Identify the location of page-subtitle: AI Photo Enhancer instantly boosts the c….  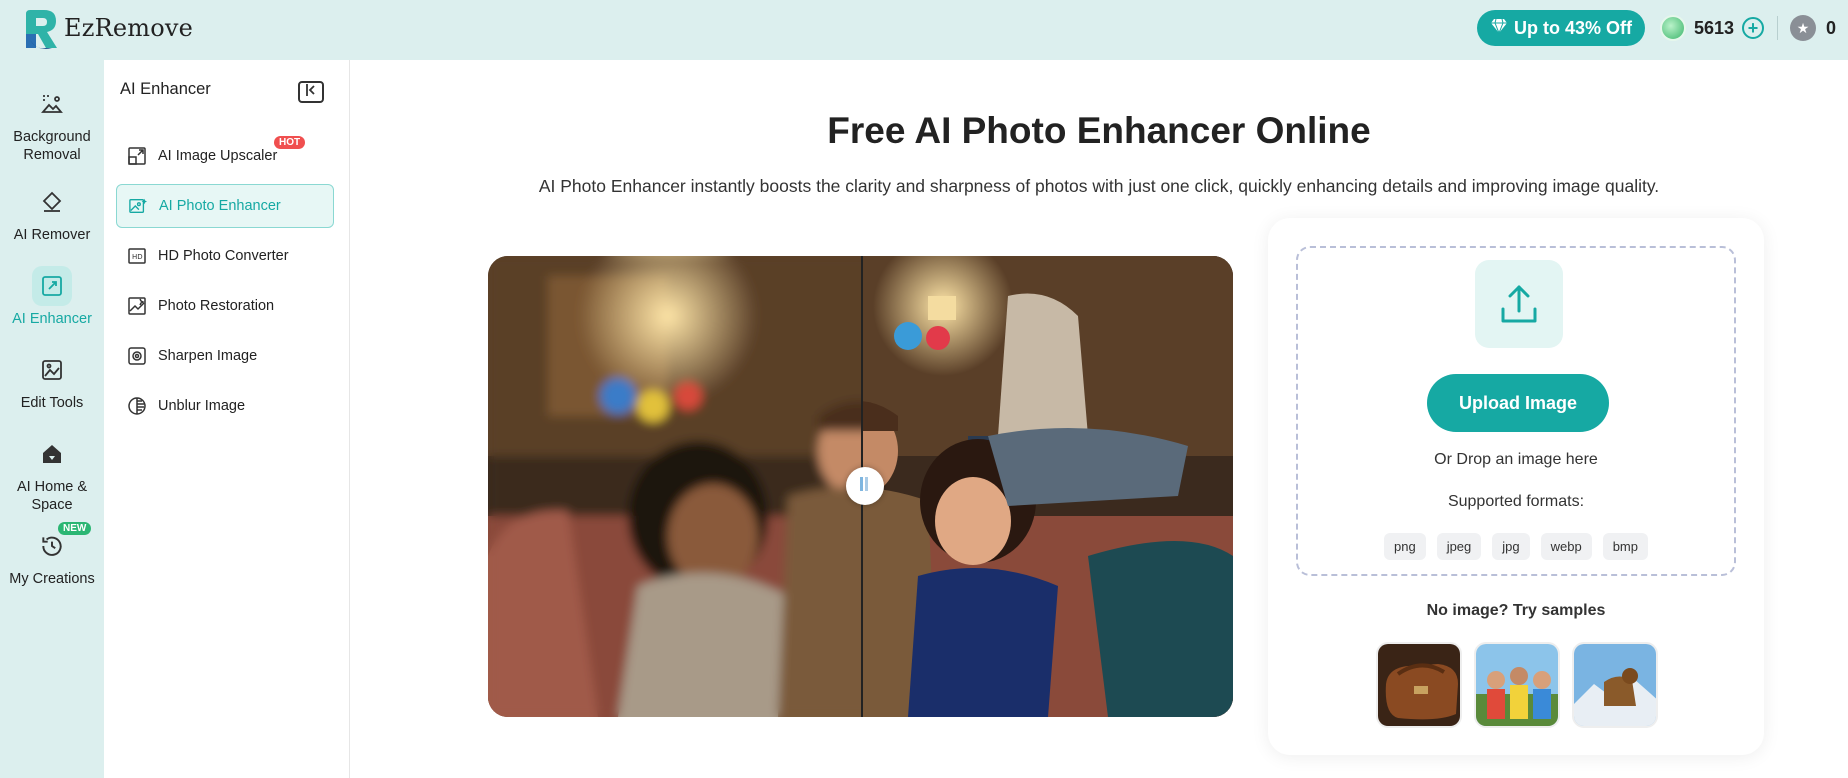
(1099, 186).